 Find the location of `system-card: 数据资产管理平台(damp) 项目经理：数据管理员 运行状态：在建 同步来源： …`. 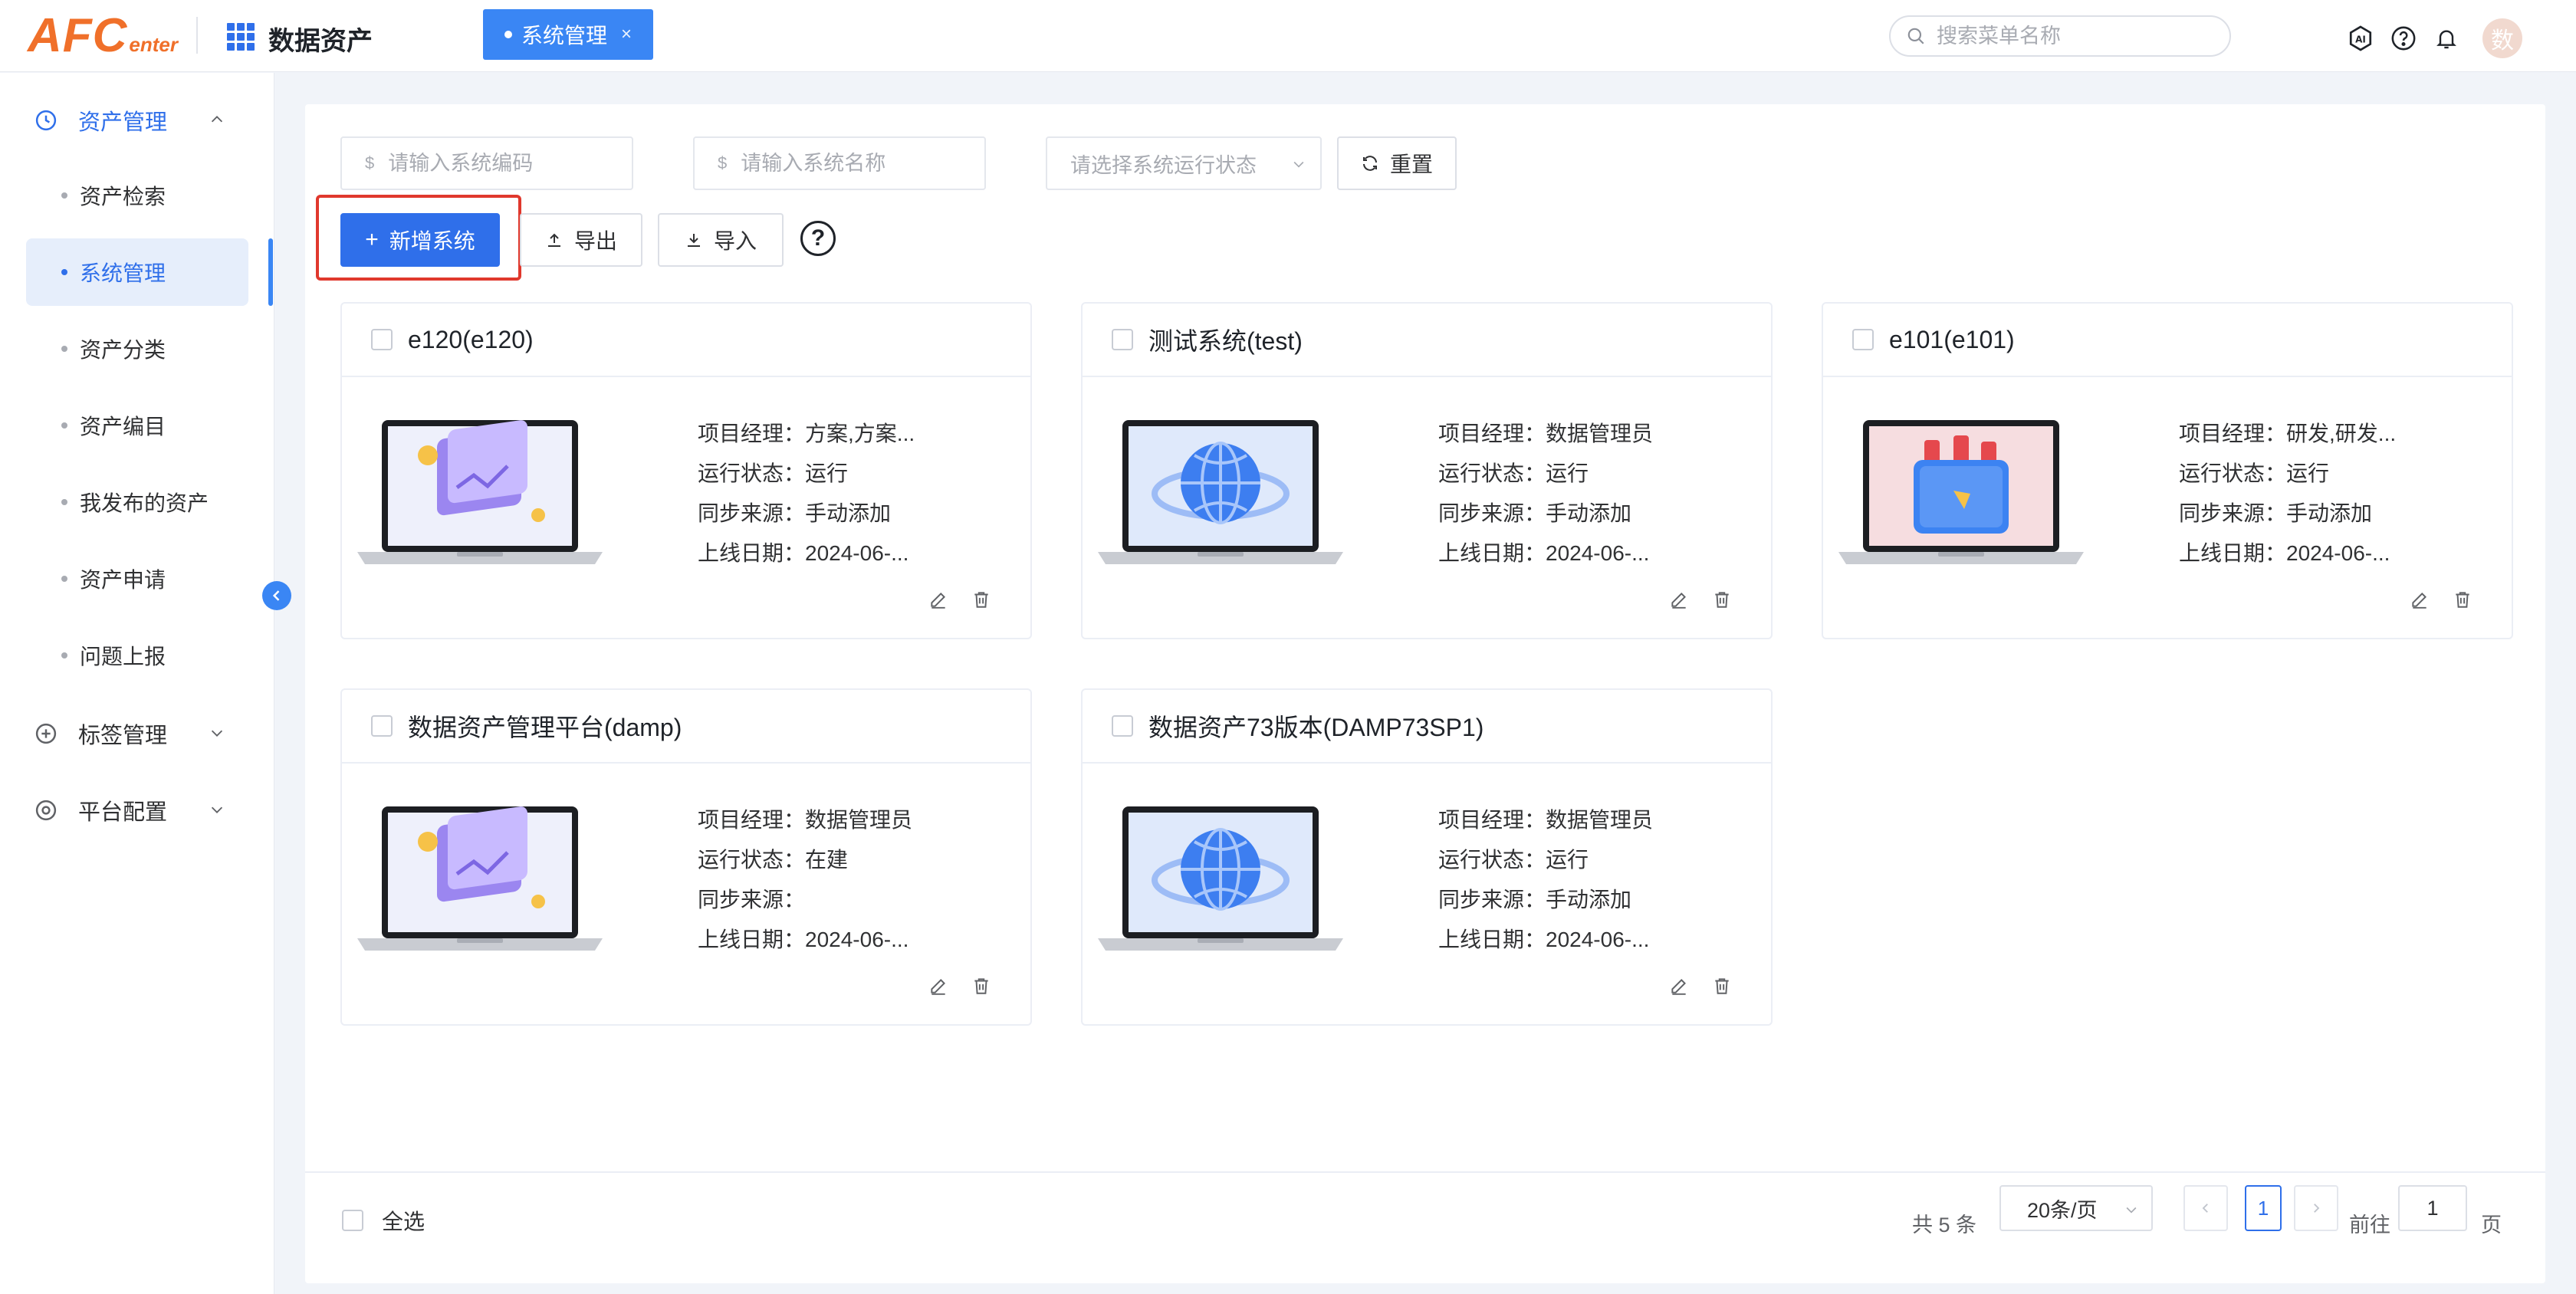

system-card: 数据资产管理平台(damp) 项目经理：数据管理员 运行状态：在建 同步来源： … is located at coordinates (686, 857).